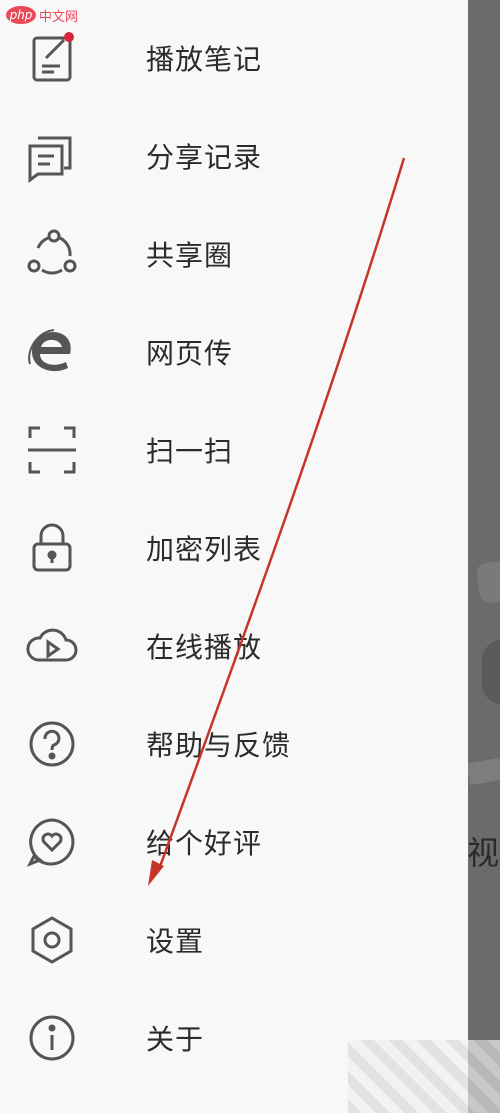 Image resolution: width=500 pixels, height=1113 pixels. What do you see at coordinates (52, 842) in the screenshot?
I see `heart-bubble-icon` at bounding box center [52, 842].